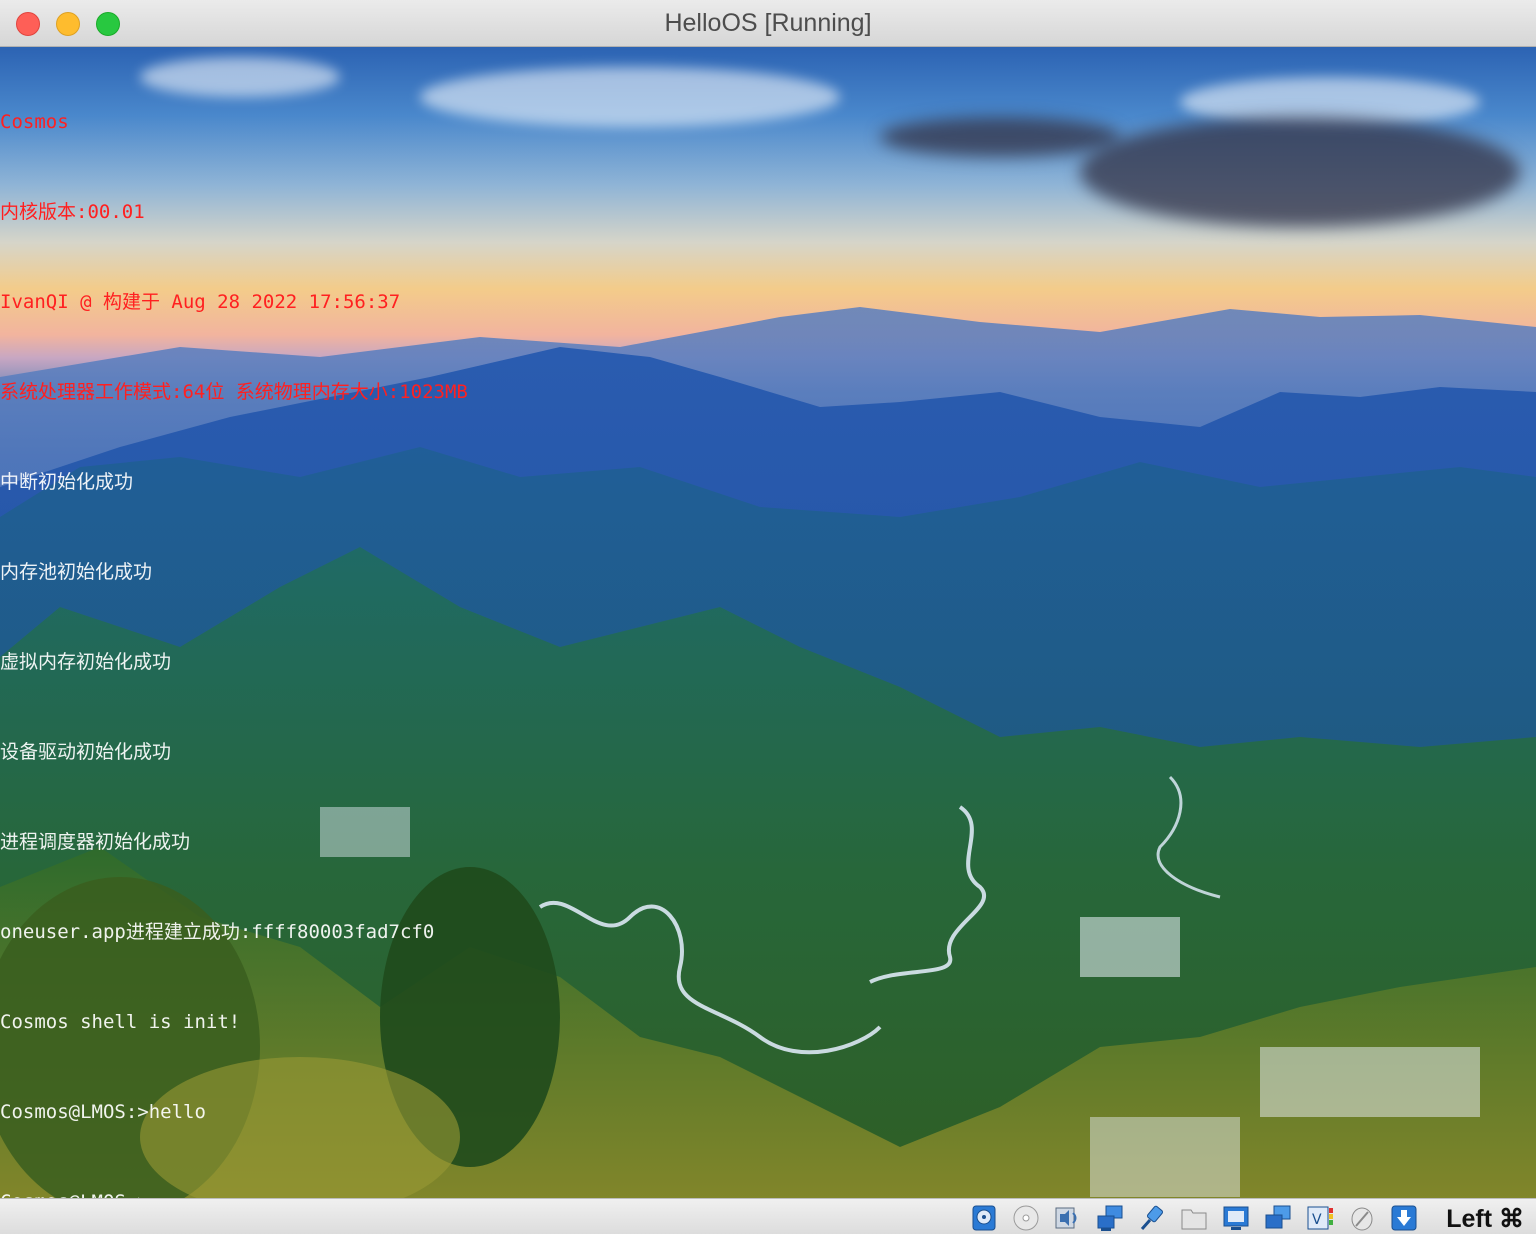 The image size is (1536, 1234). I want to click on console-line: 系统处理器工作模式:64位 系统物理内存大小:1023MB, so click(234, 392).